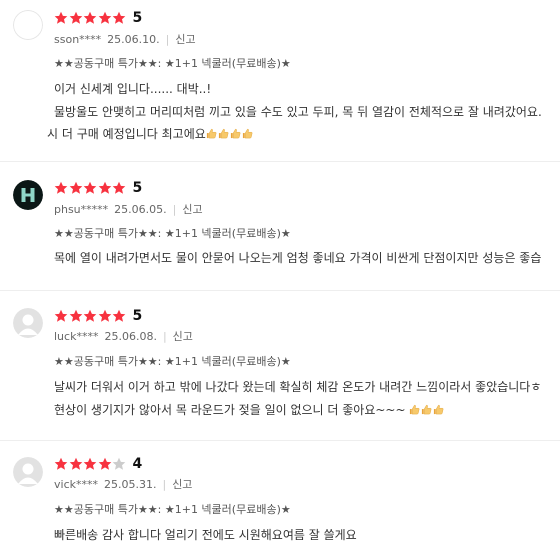 The image size is (560, 560). I want to click on reviewer-id: phsu*****, so click(81, 209).